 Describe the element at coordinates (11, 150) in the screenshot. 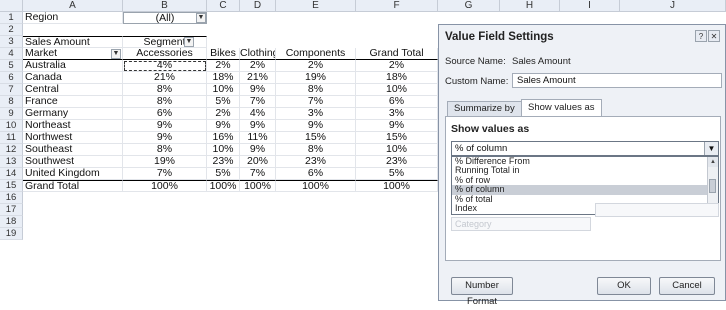

I see `row-header: 12` at that location.